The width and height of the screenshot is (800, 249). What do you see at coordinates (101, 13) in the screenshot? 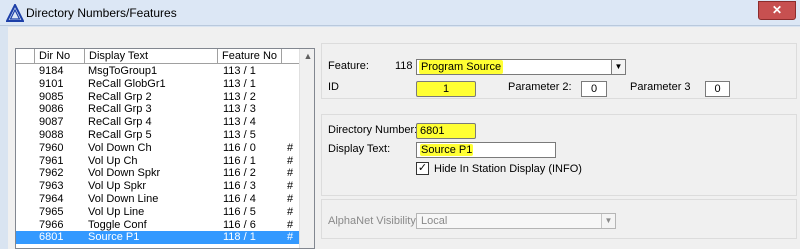
I see `window-title: Directory Numbers/Features` at bounding box center [101, 13].